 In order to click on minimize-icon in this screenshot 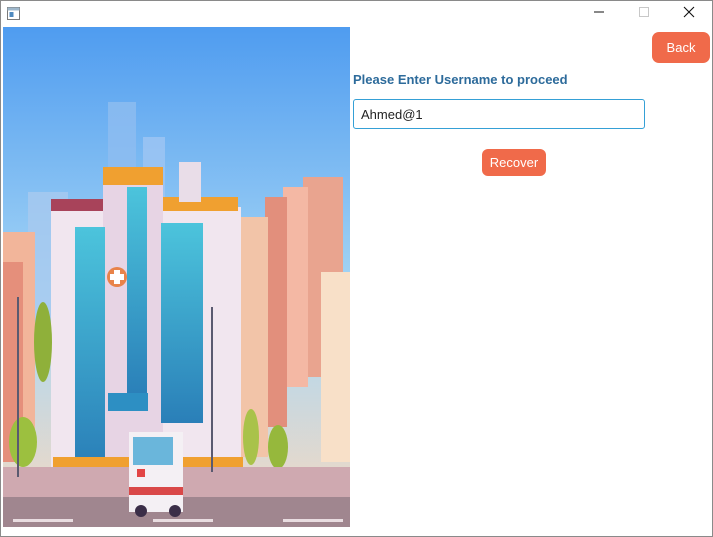, I will do `click(599, 14)`.